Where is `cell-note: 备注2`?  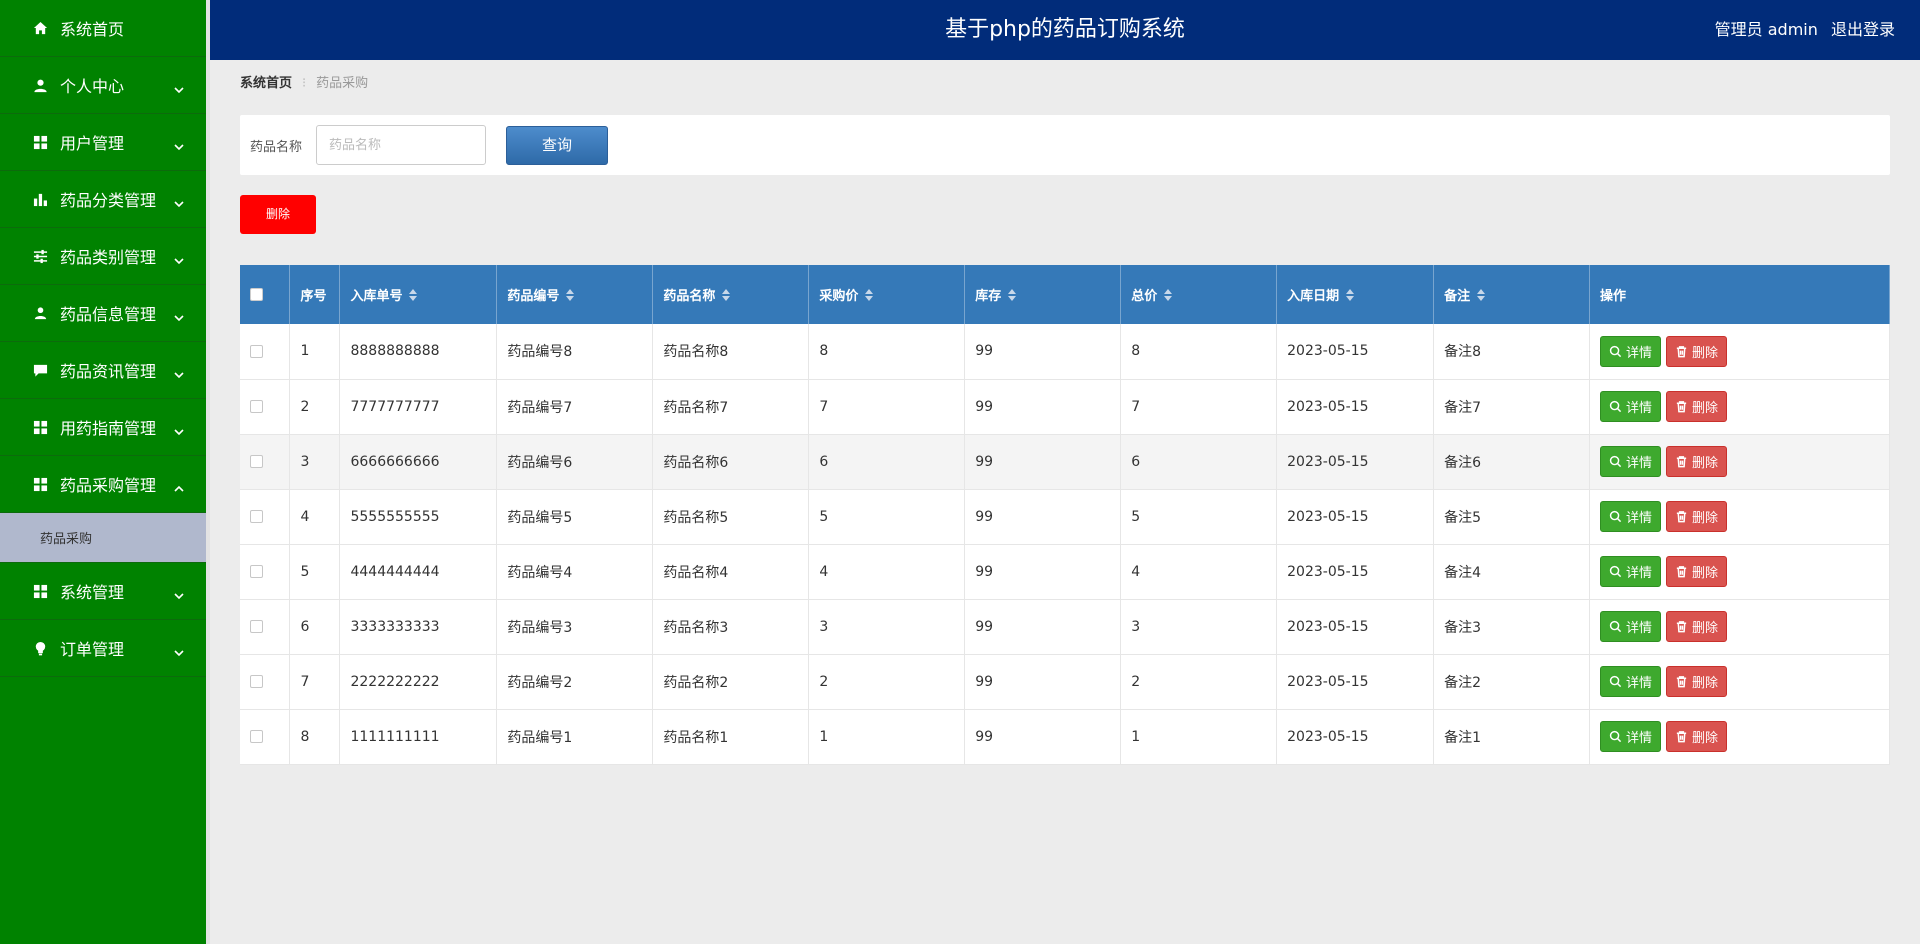
cell-note: 备注2 is located at coordinates (1512, 682).